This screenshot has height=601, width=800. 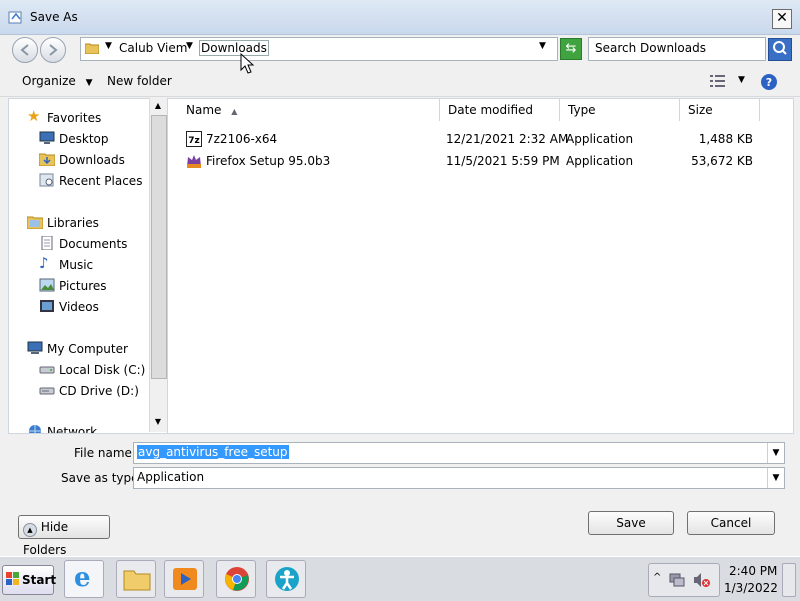 What do you see at coordinates (105, 453) in the screenshot?
I see `file-name-label: File name:` at bounding box center [105, 453].